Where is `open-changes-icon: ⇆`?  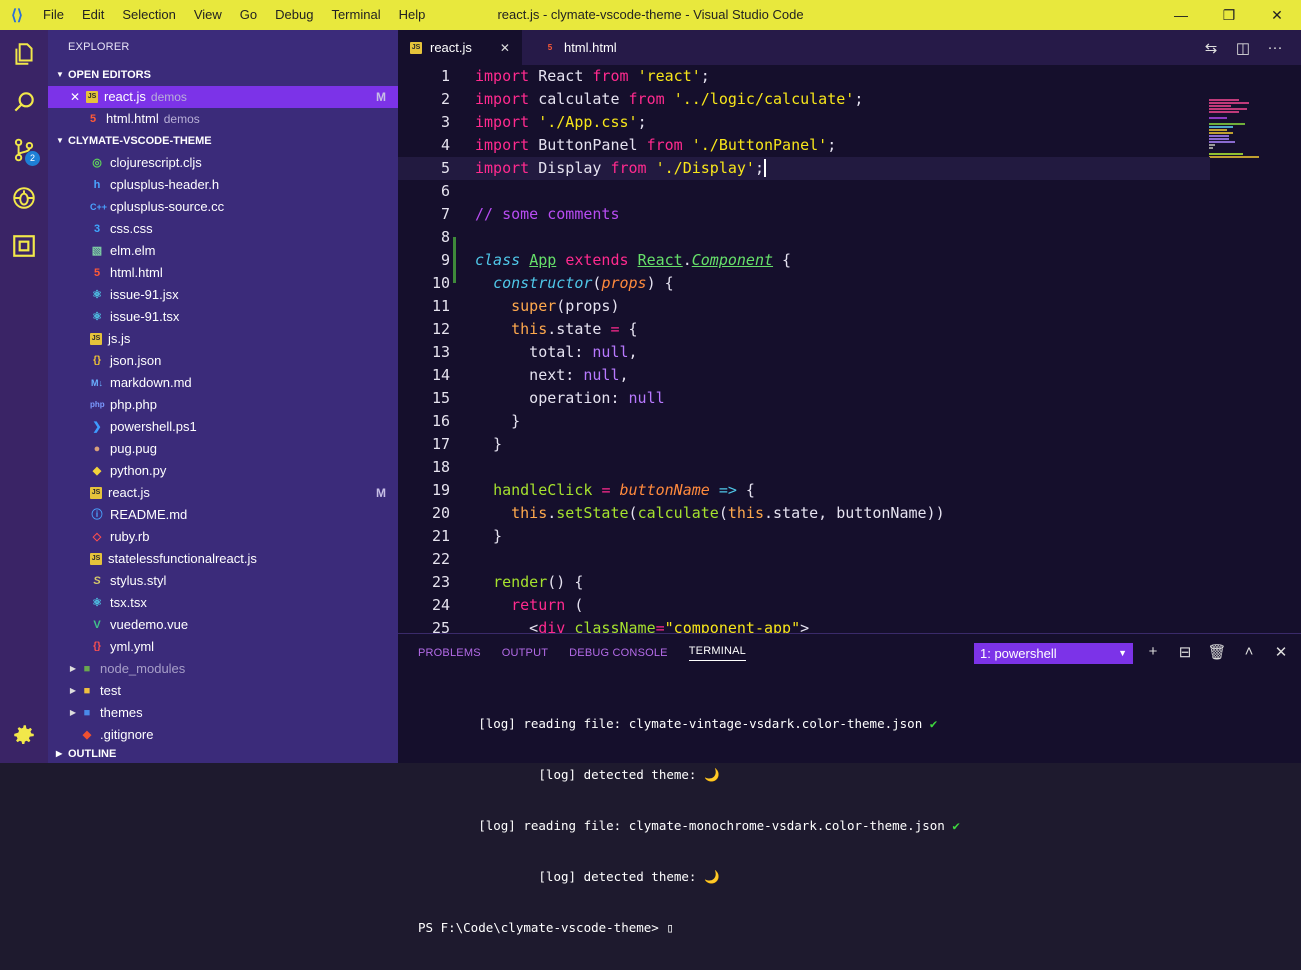 open-changes-icon: ⇆ is located at coordinates (1211, 48).